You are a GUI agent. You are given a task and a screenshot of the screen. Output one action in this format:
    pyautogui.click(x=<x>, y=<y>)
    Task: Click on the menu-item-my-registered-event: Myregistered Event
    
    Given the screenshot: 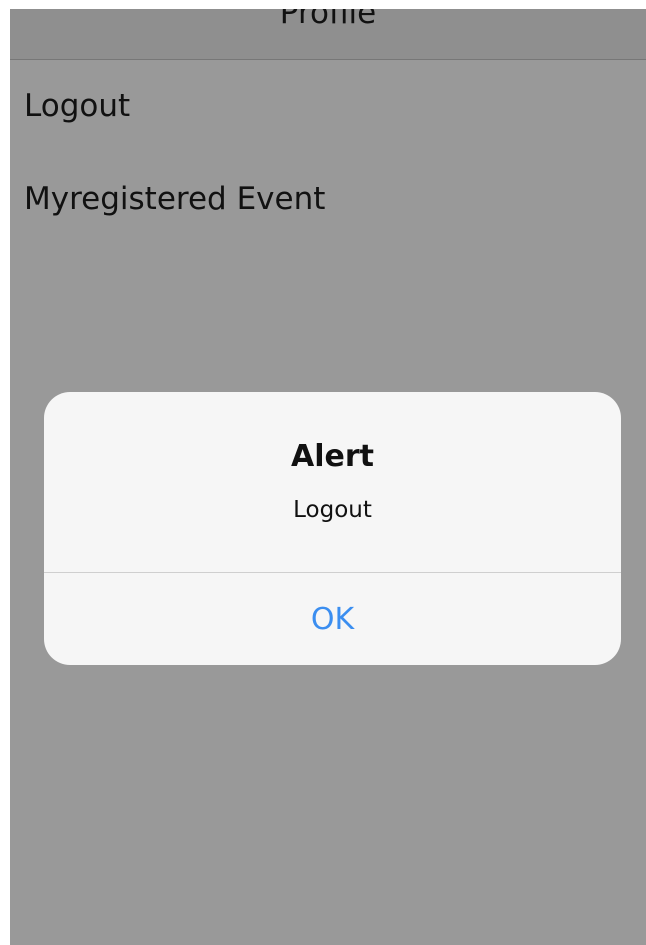 What is the action you would take?
    pyautogui.click(x=174, y=199)
    